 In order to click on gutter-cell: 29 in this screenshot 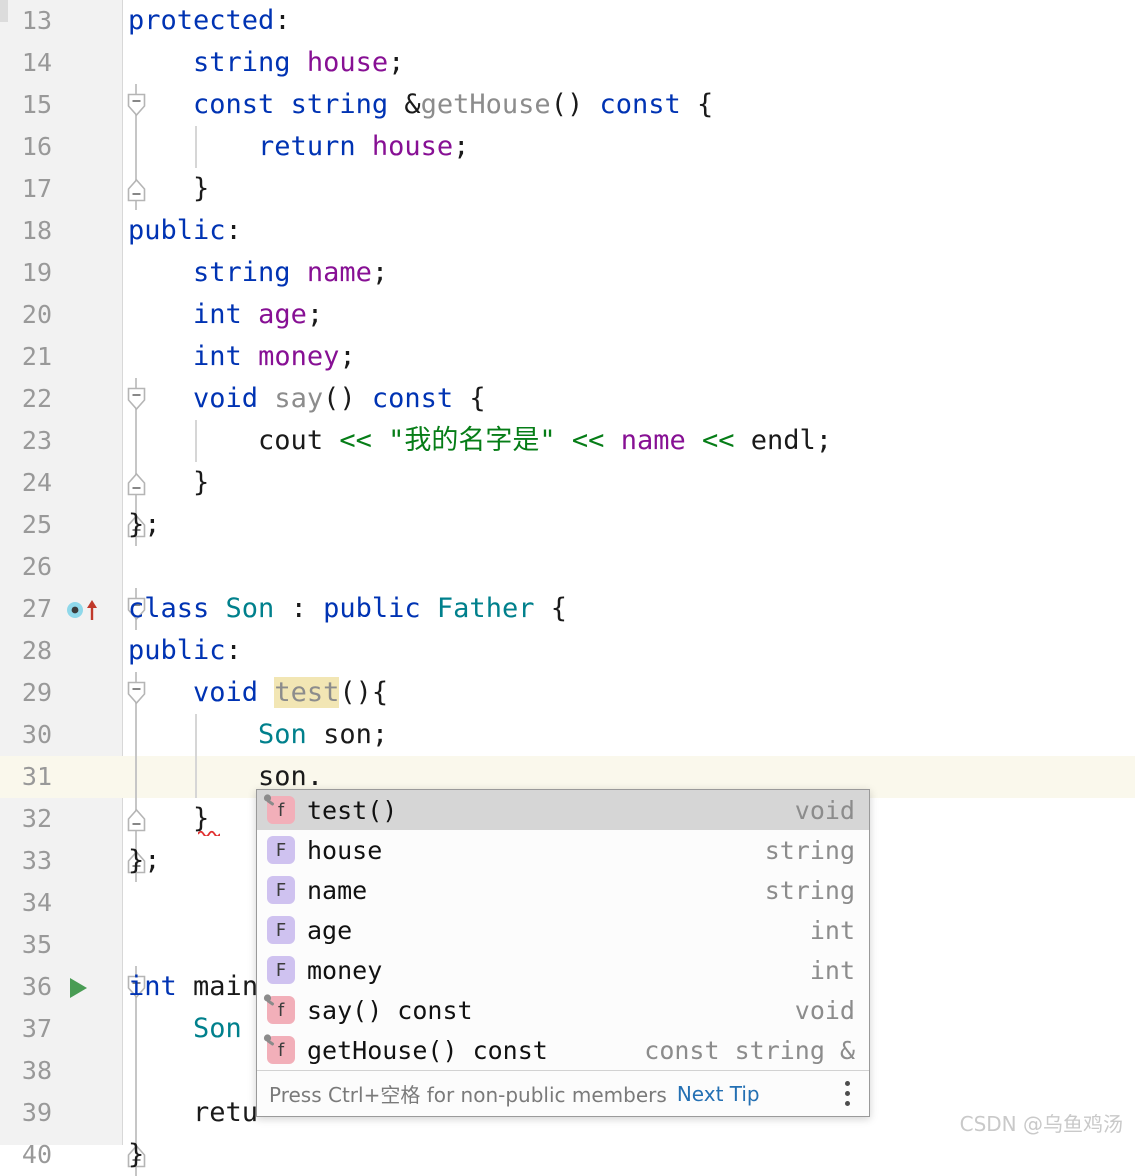, I will do `click(61, 693)`.